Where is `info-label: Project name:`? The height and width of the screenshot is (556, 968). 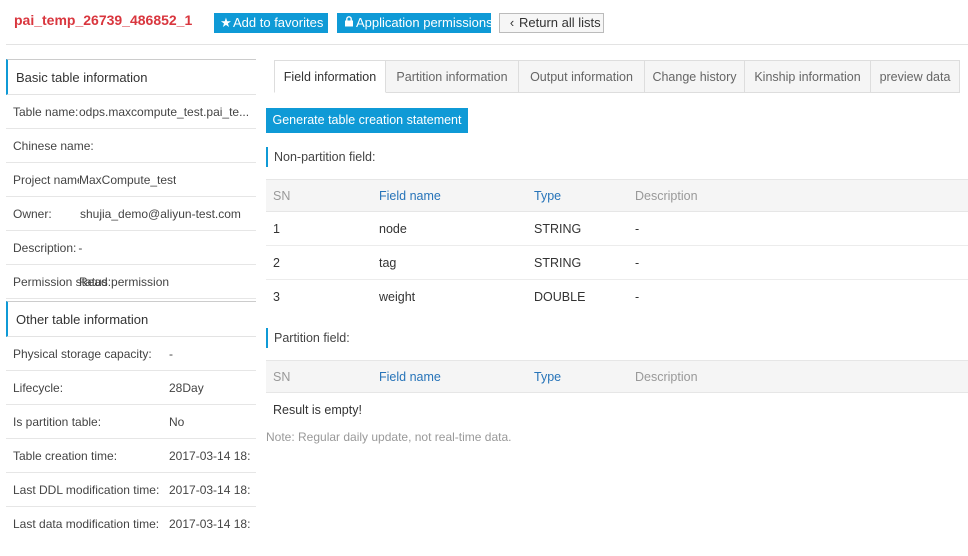
info-label: Project name: is located at coordinates (46, 179).